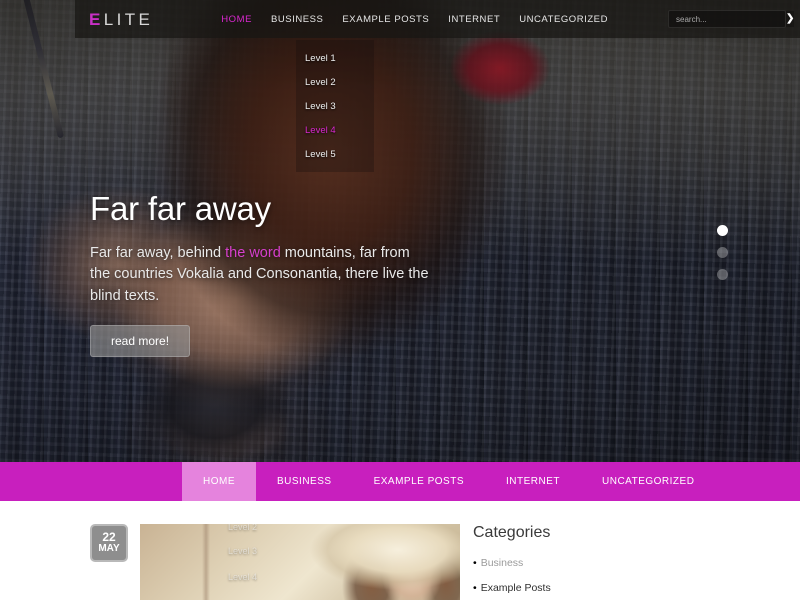 The height and width of the screenshot is (600, 800). I want to click on post-date-badge: 22 MAY, so click(109, 543).